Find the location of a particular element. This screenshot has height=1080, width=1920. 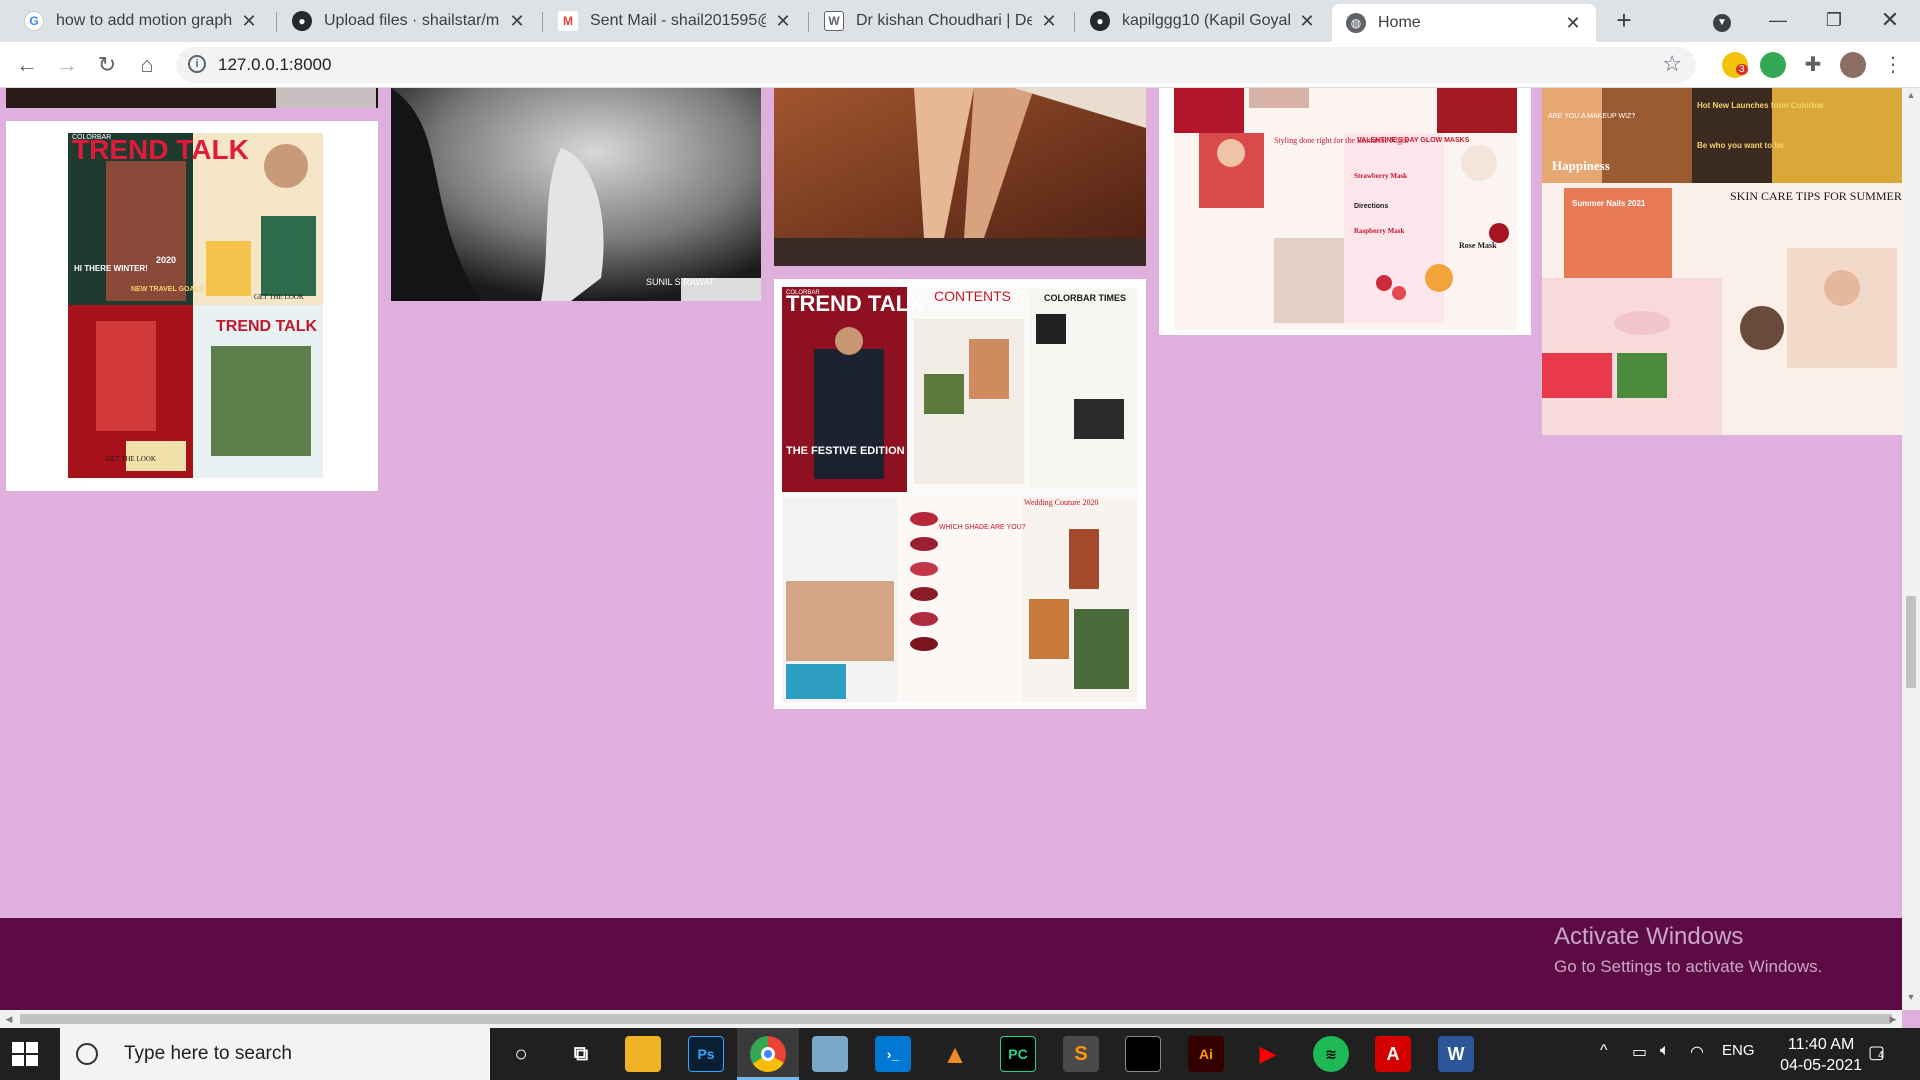

strawberry-heading: Strawberry Mask is located at coordinates (1380, 176).